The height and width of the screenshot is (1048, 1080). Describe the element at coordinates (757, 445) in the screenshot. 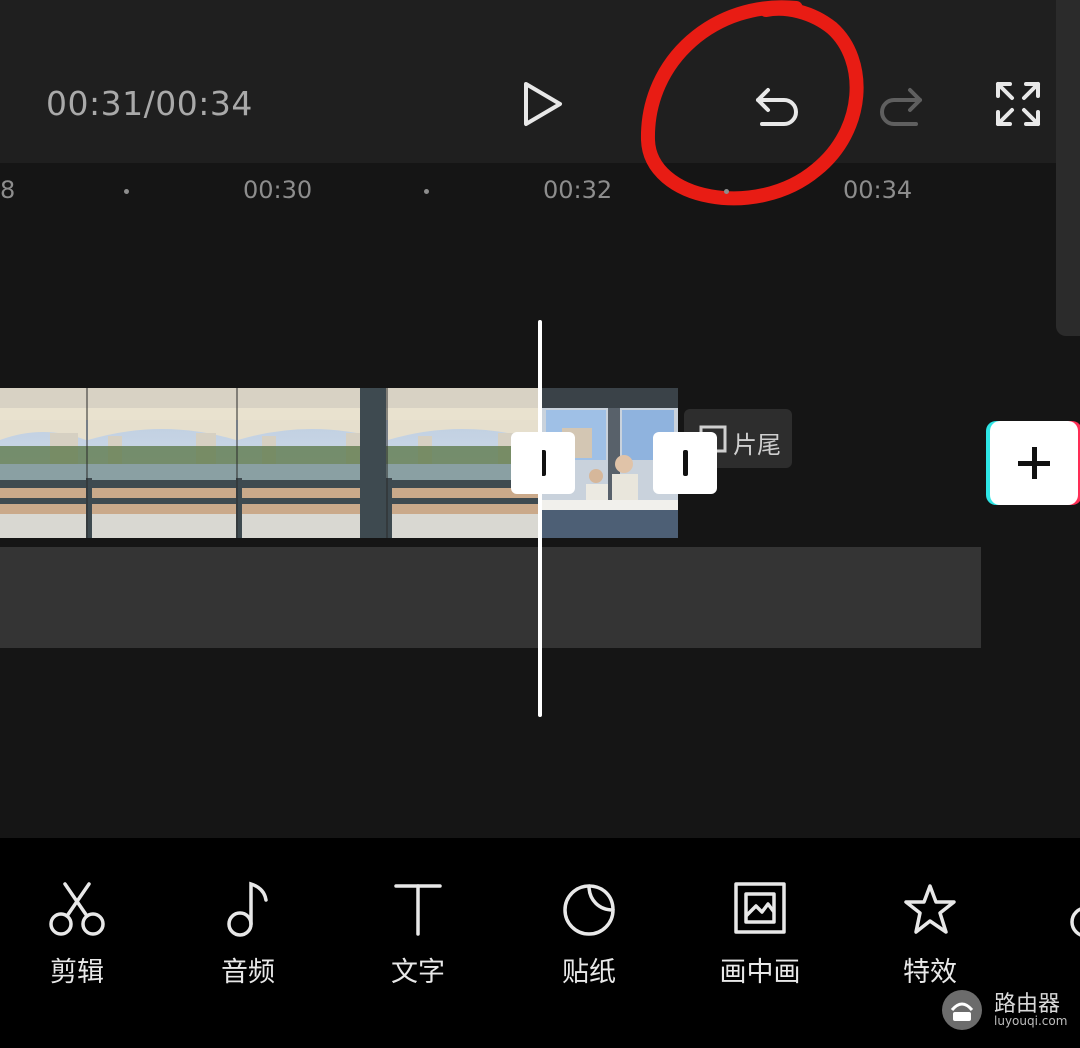

I see `ending-label: 片尾` at that location.